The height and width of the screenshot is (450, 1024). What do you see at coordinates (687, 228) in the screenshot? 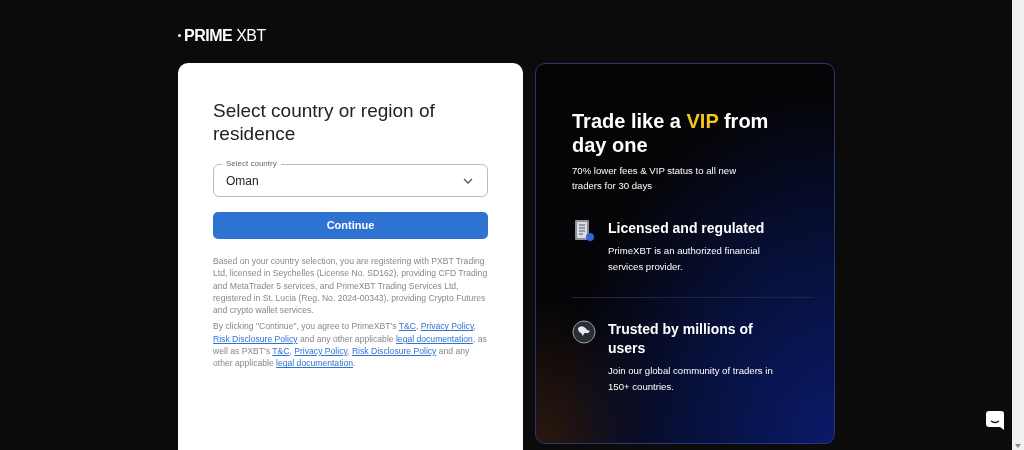
I see `feature-title: Licensed and regulated` at bounding box center [687, 228].